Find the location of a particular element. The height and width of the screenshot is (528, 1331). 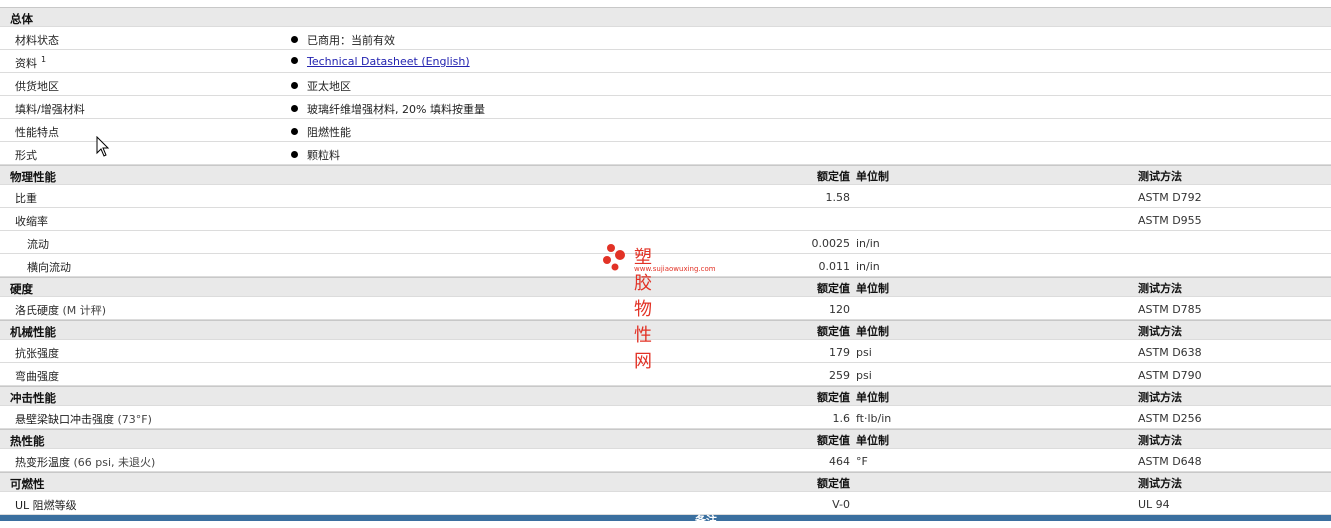

property-label: 流动 is located at coordinates (38, 244).